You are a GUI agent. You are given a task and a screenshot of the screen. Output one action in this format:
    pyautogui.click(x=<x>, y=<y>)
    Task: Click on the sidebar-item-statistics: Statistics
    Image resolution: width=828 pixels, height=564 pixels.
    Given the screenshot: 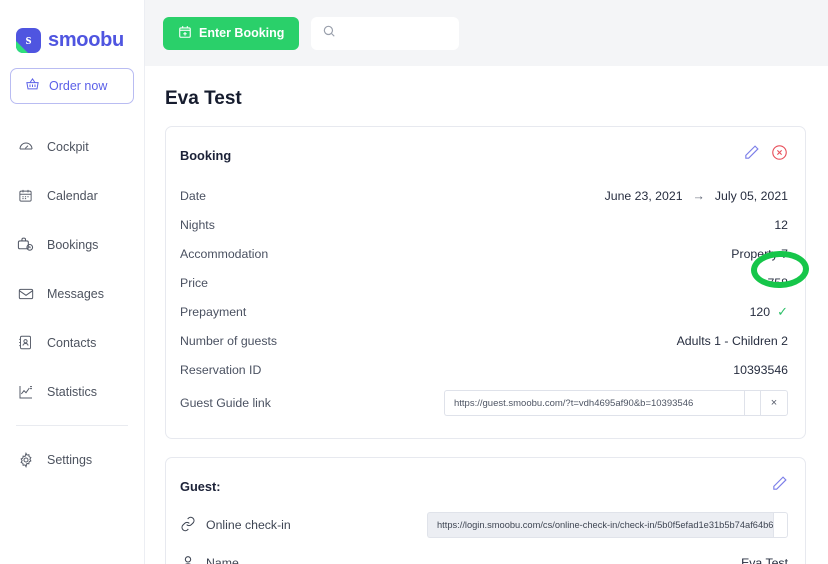 What is the action you would take?
    pyautogui.click(x=72, y=391)
    